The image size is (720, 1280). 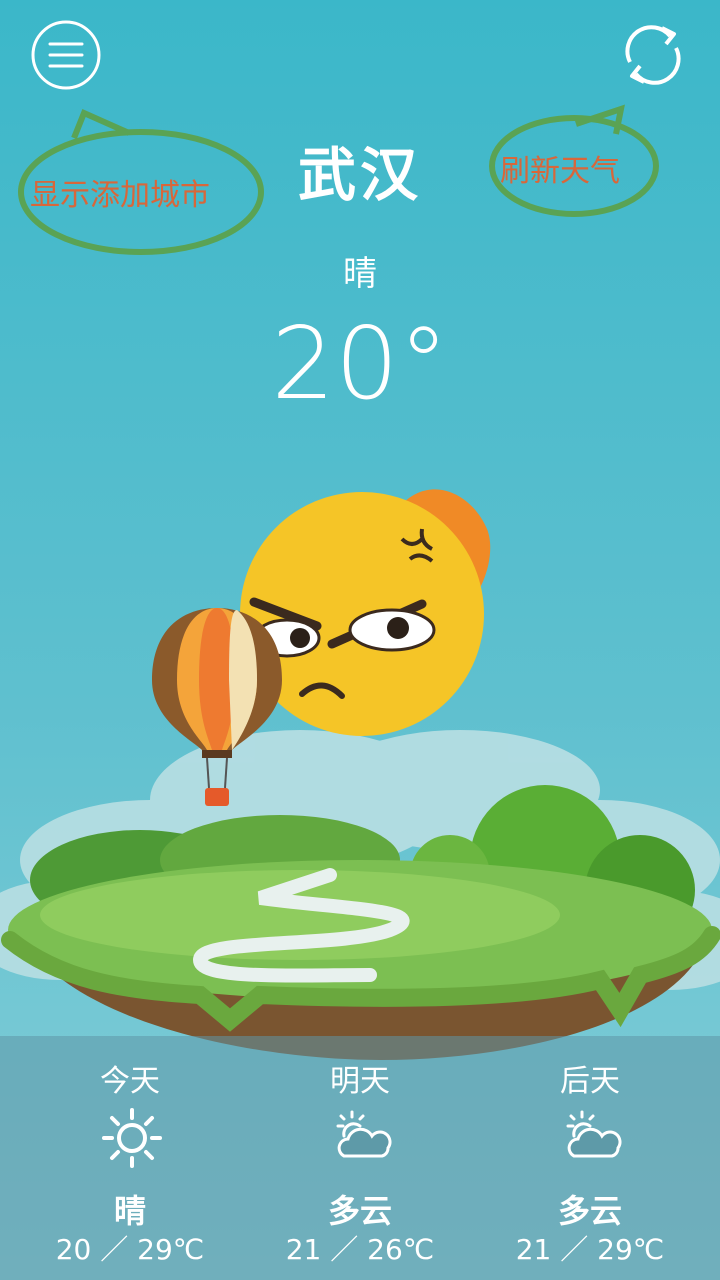 I want to click on refresh-button, so click(x=653, y=55).